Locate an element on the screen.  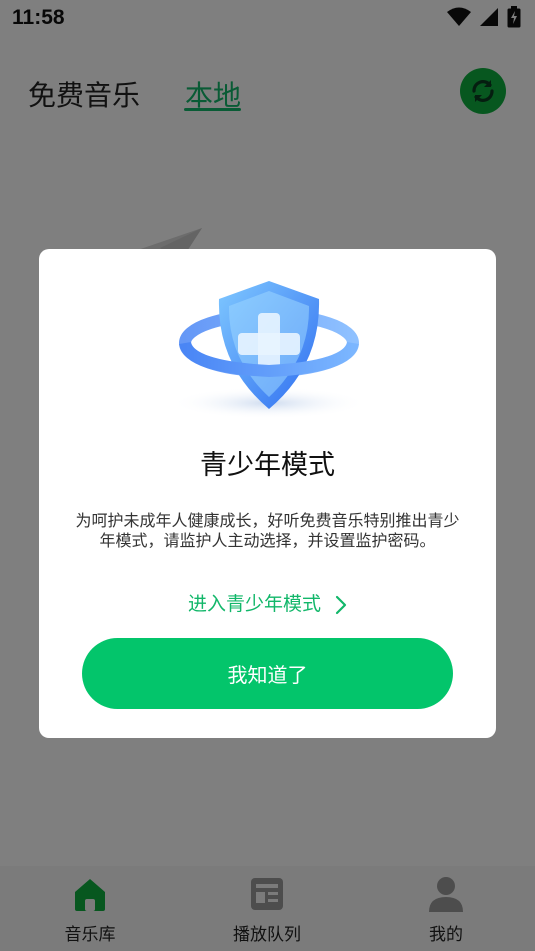
shield-icon is located at coordinates (269, 350).